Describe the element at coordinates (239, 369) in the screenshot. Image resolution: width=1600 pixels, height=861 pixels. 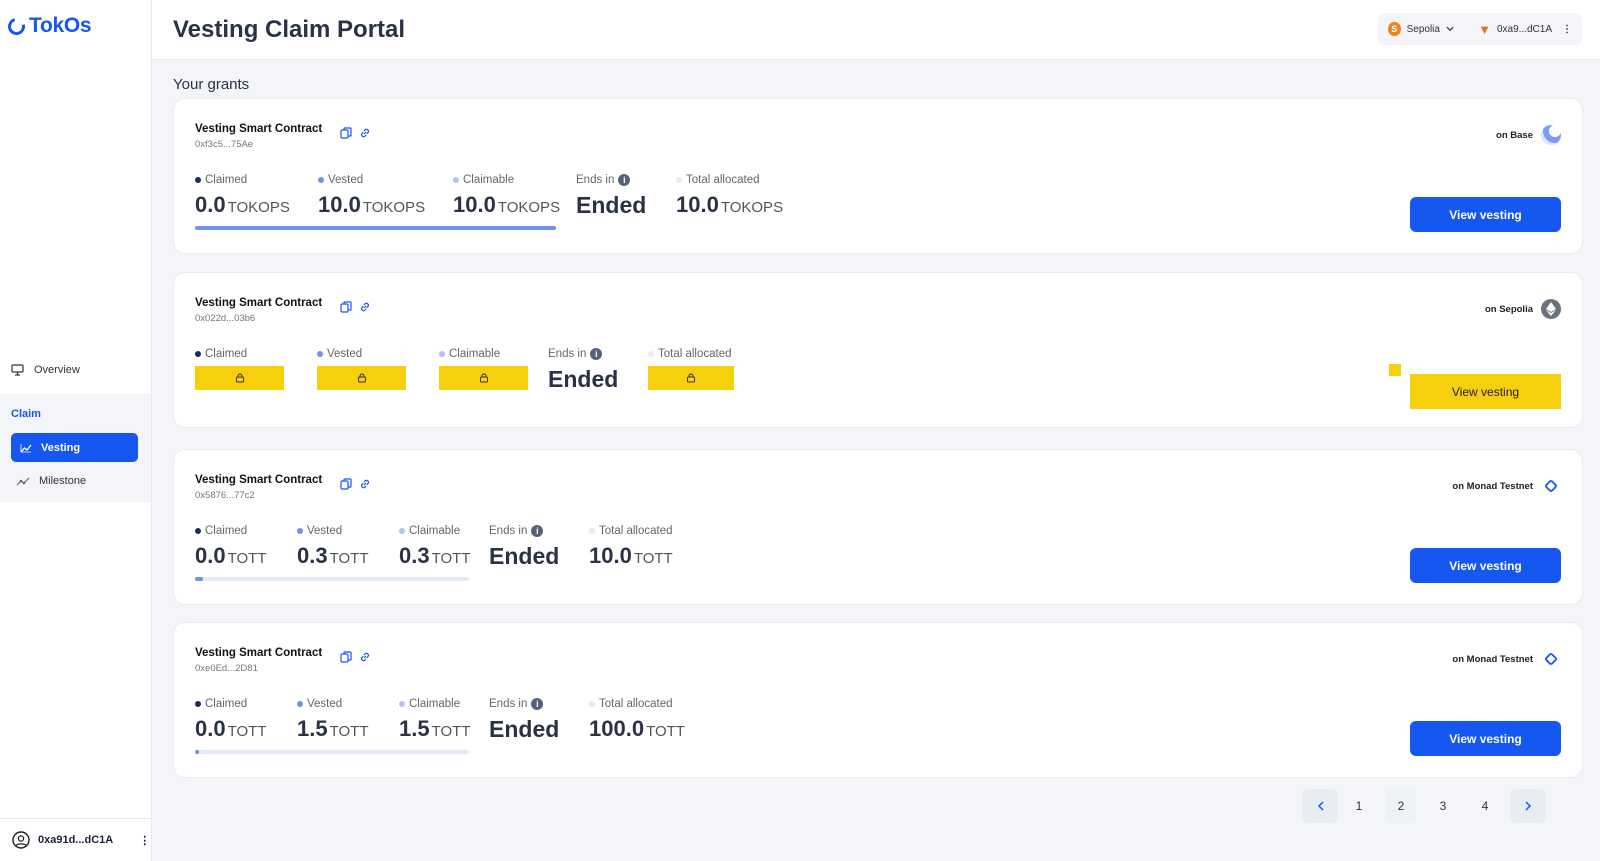
I see `stat-claimed: Claimed` at that location.